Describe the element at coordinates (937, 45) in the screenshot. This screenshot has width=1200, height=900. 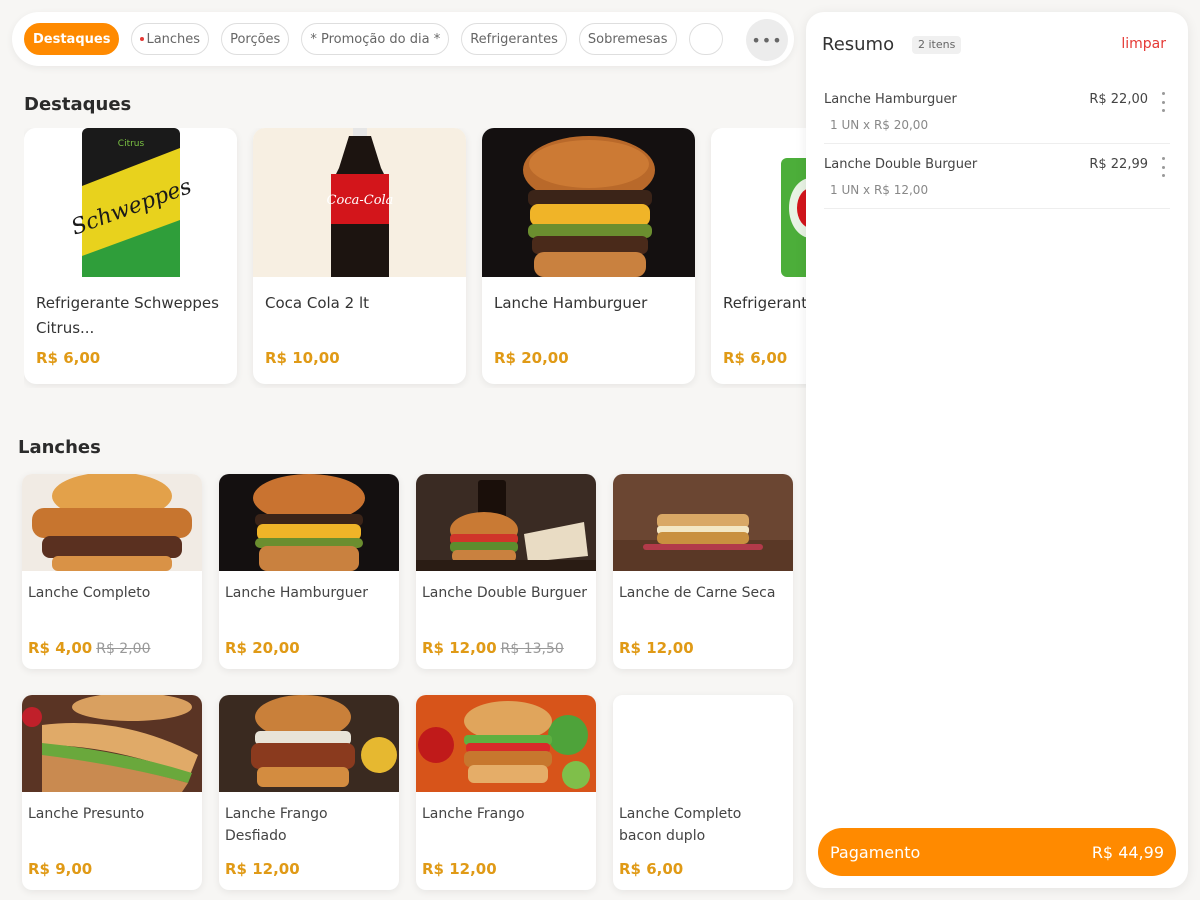
I see `items-count-badge: 2 itens` at that location.